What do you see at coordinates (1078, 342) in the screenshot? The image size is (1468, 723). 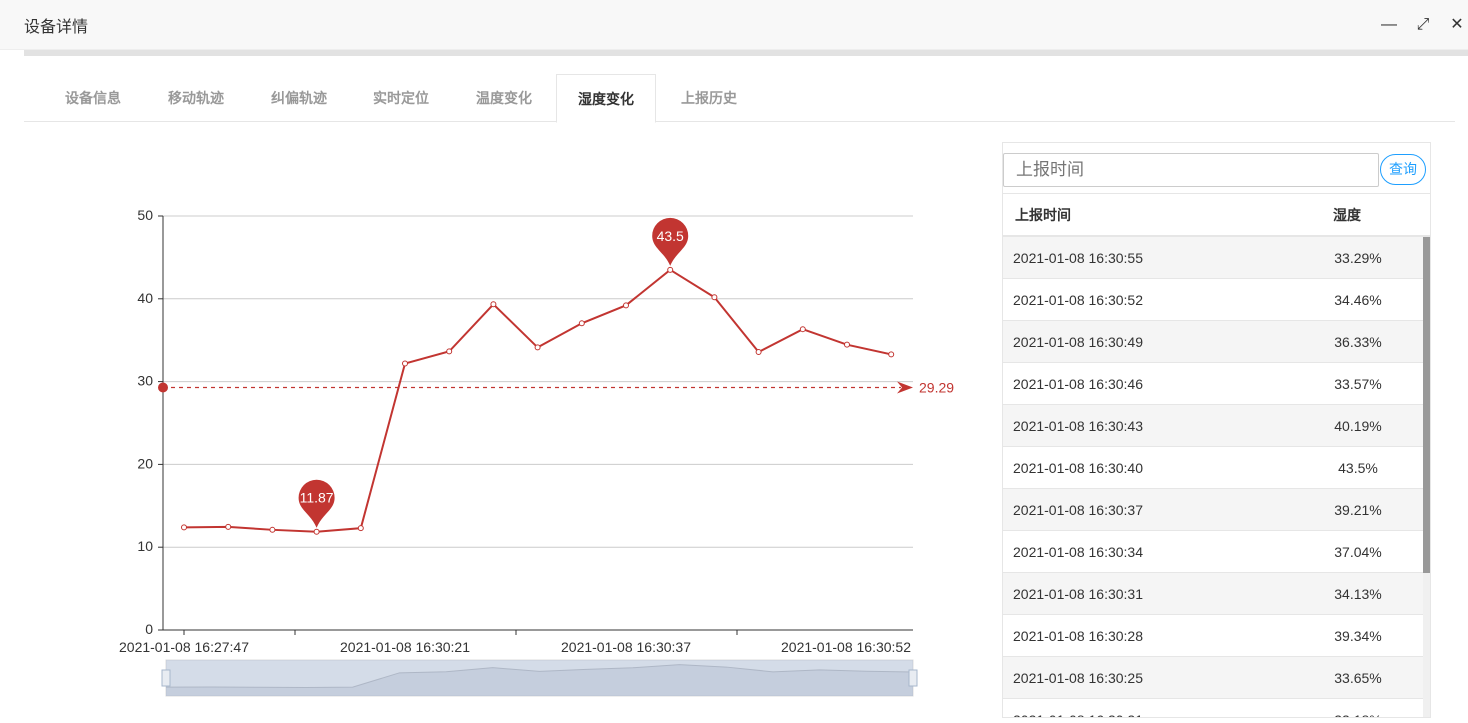 I see `row-time: 2021-01-08 16:30:49` at bounding box center [1078, 342].